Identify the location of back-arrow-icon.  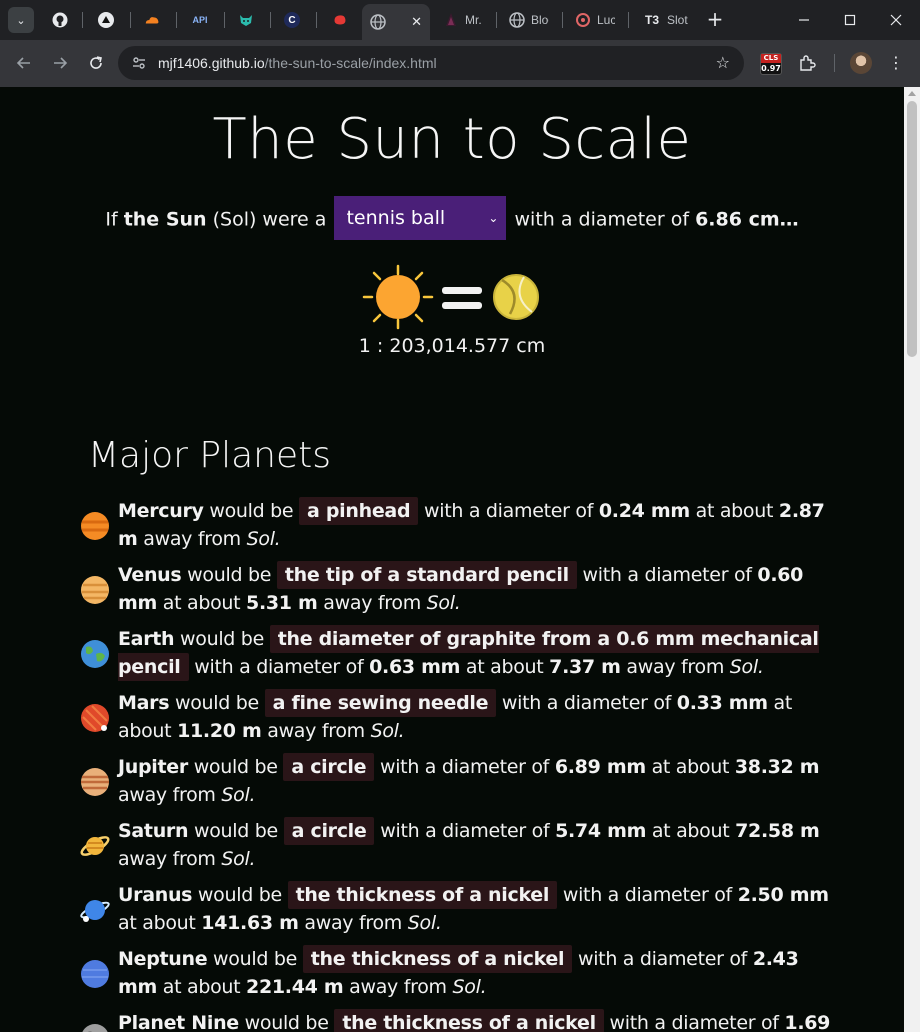
(24, 63).